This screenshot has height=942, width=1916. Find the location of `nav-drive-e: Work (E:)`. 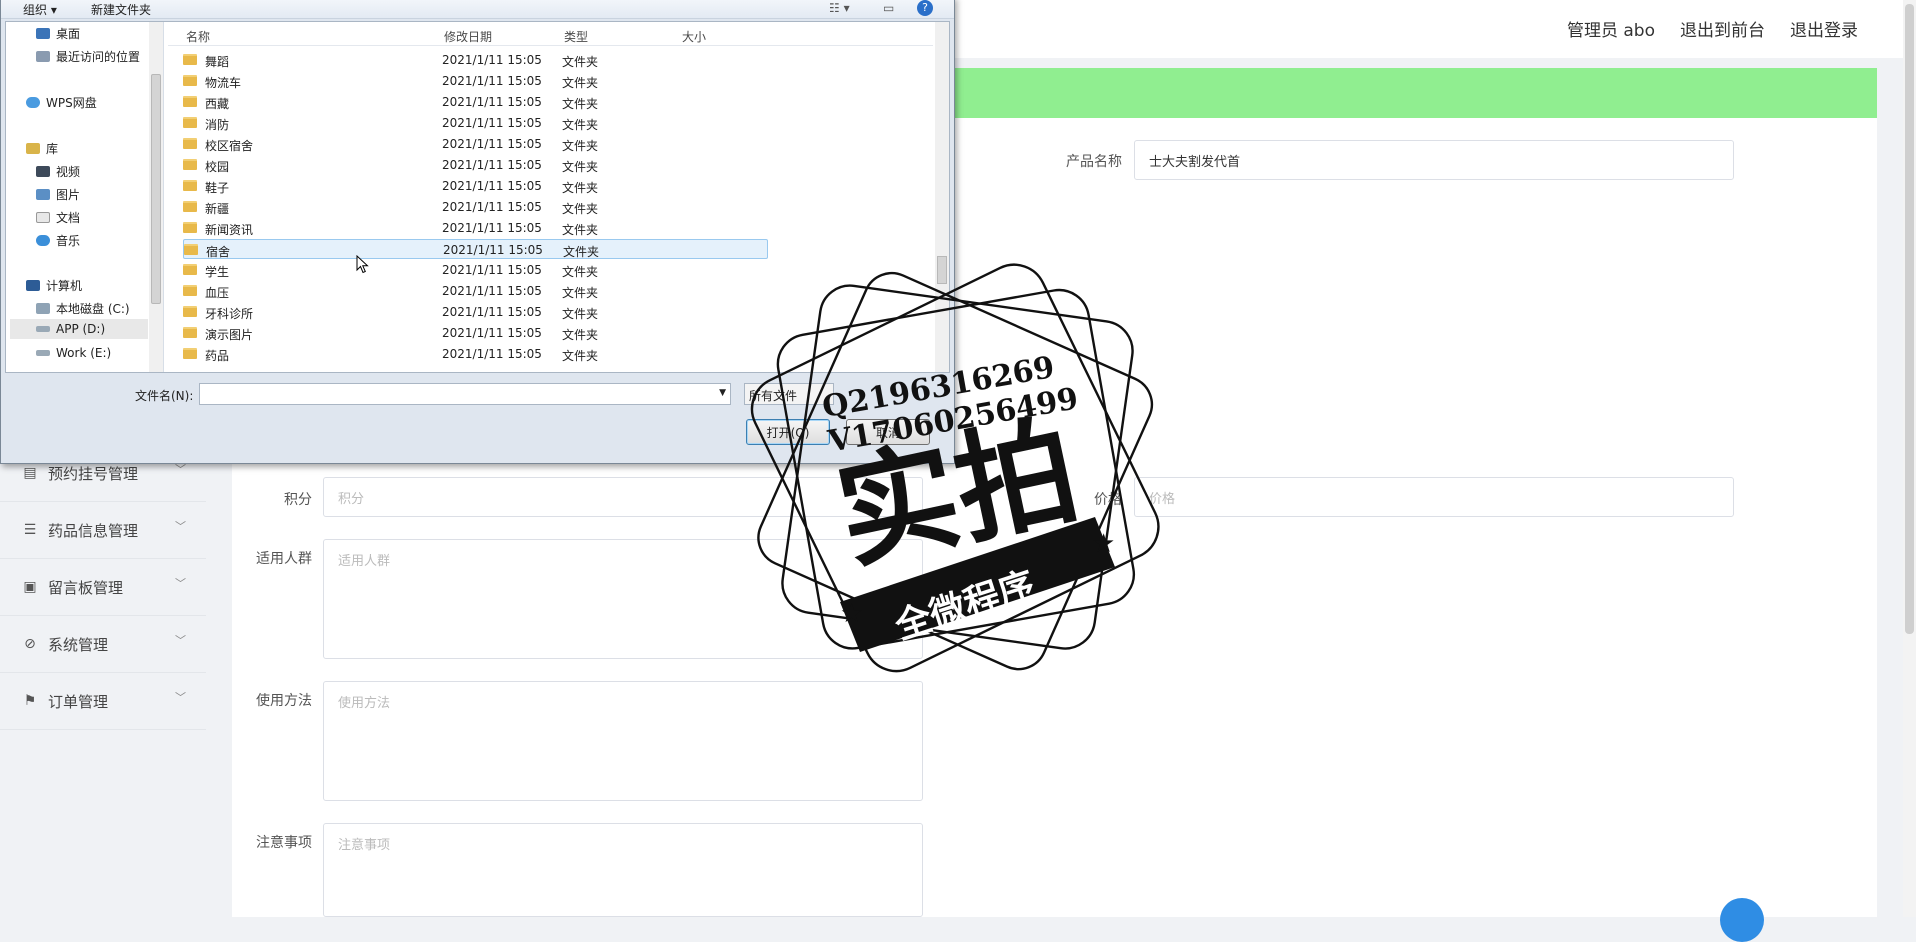

nav-drive-e: Work (E:) is located at coordinates (73, 353).